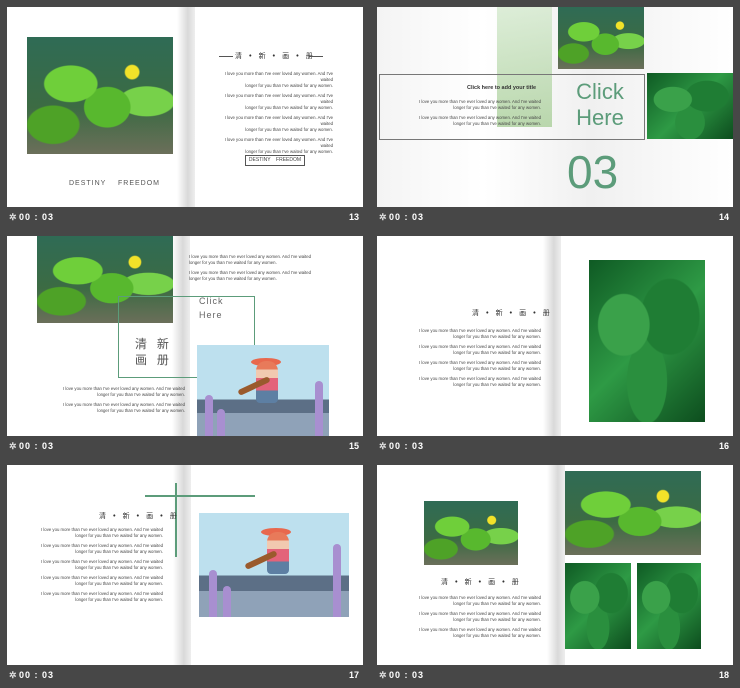 This screenshot has height=688, width=740. Describe the element at coordinates (114, 183) in the screenshot. I see `caption-text: DESTINY FREEDOM` at that location.